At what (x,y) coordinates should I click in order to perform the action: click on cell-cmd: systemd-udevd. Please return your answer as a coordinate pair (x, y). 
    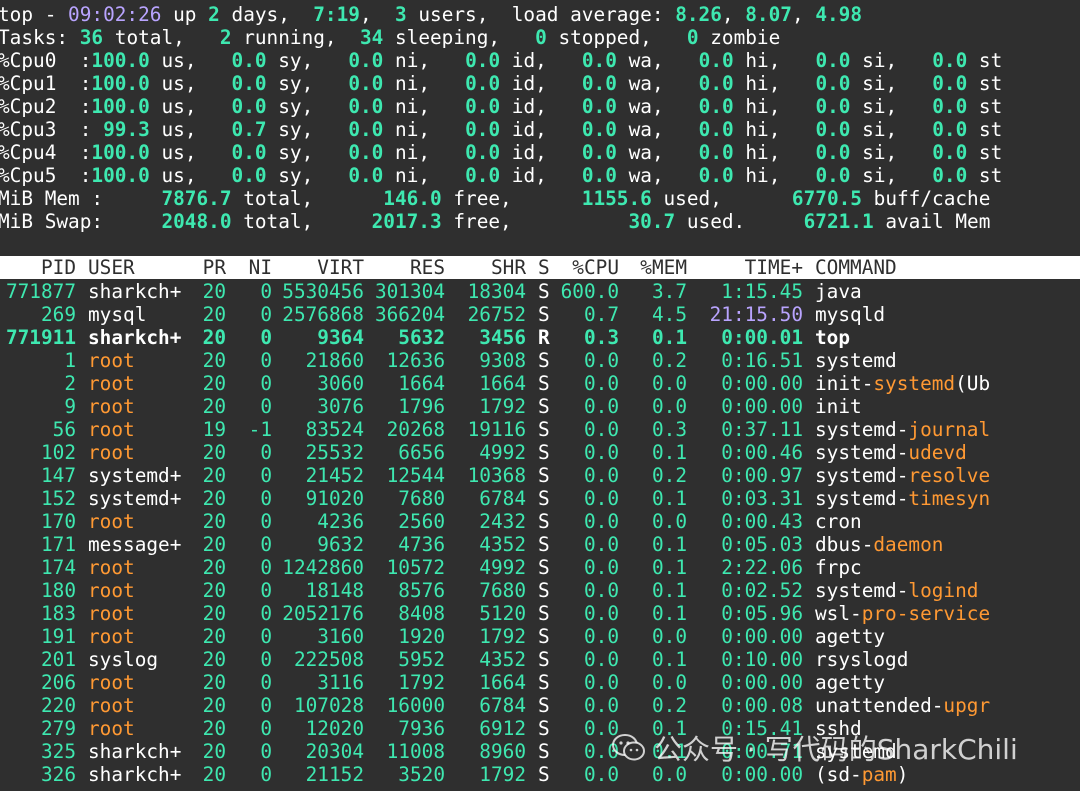
    Looking at the image, I should click on (891, 452).